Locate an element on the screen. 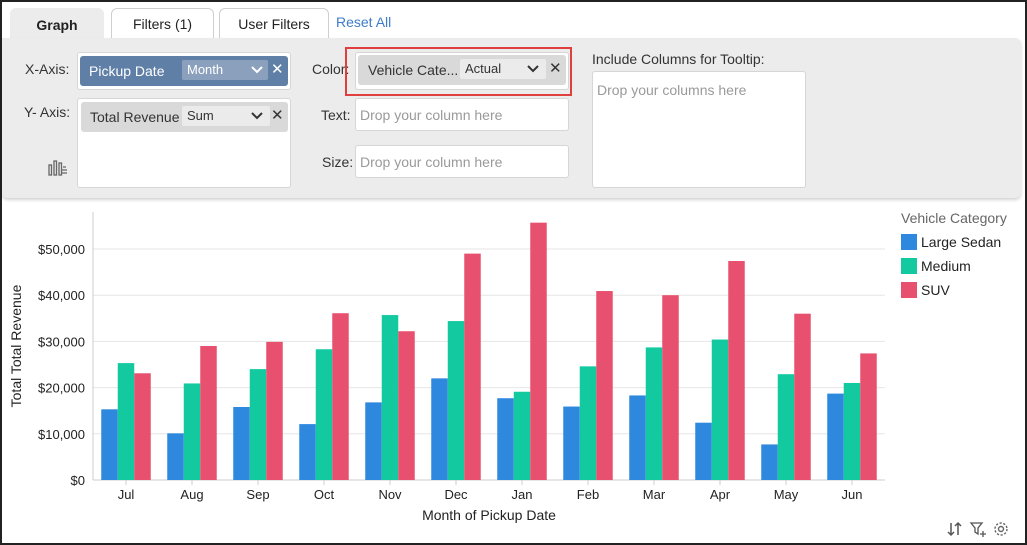 This screenshot has width=1027, height=545. size-placeholder: Drop your column here is located at coordinates (431, 162).